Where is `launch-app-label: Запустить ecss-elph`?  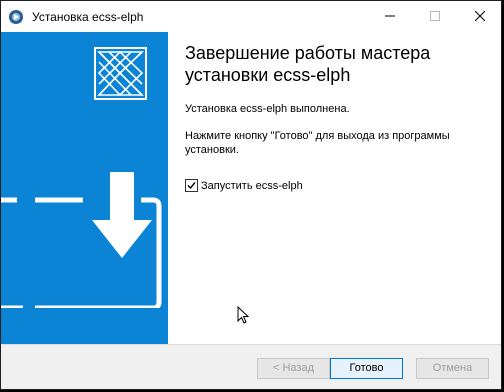 launch-app-label: Запустить ecss-elph is located at coordinates (252, 185).